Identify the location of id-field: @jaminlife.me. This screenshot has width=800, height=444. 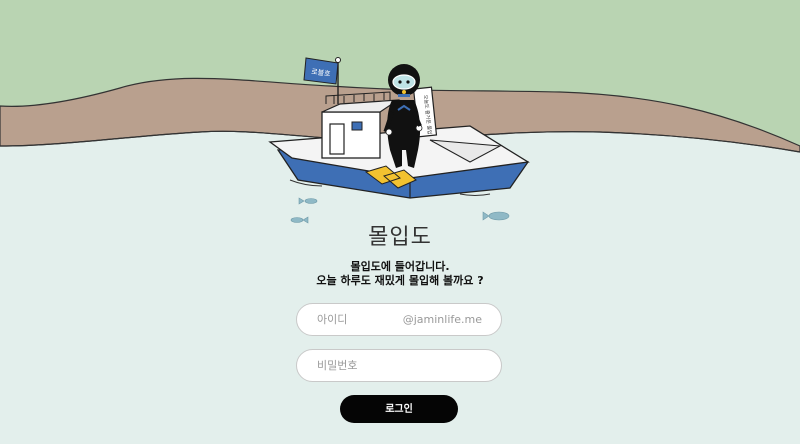
(399, 319).